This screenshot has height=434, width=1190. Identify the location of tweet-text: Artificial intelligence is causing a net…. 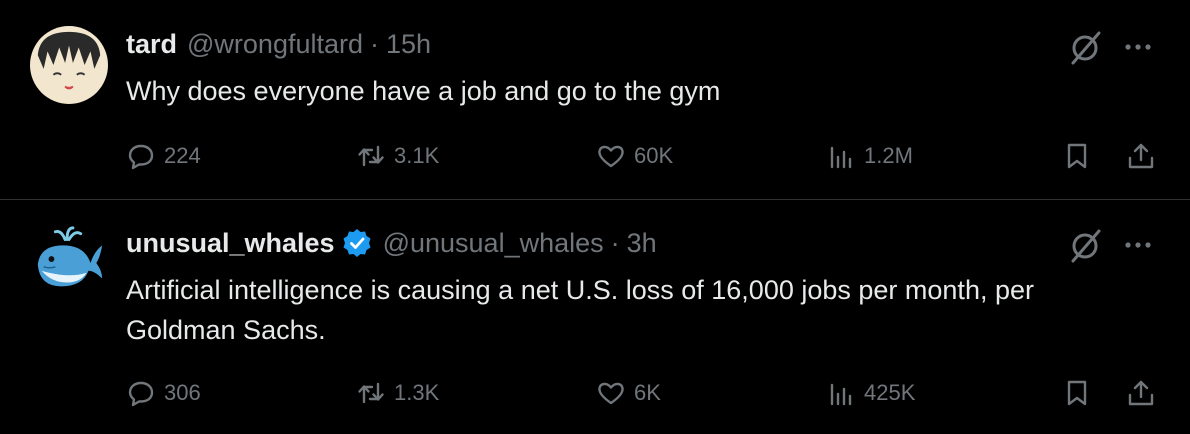
(580, 310).